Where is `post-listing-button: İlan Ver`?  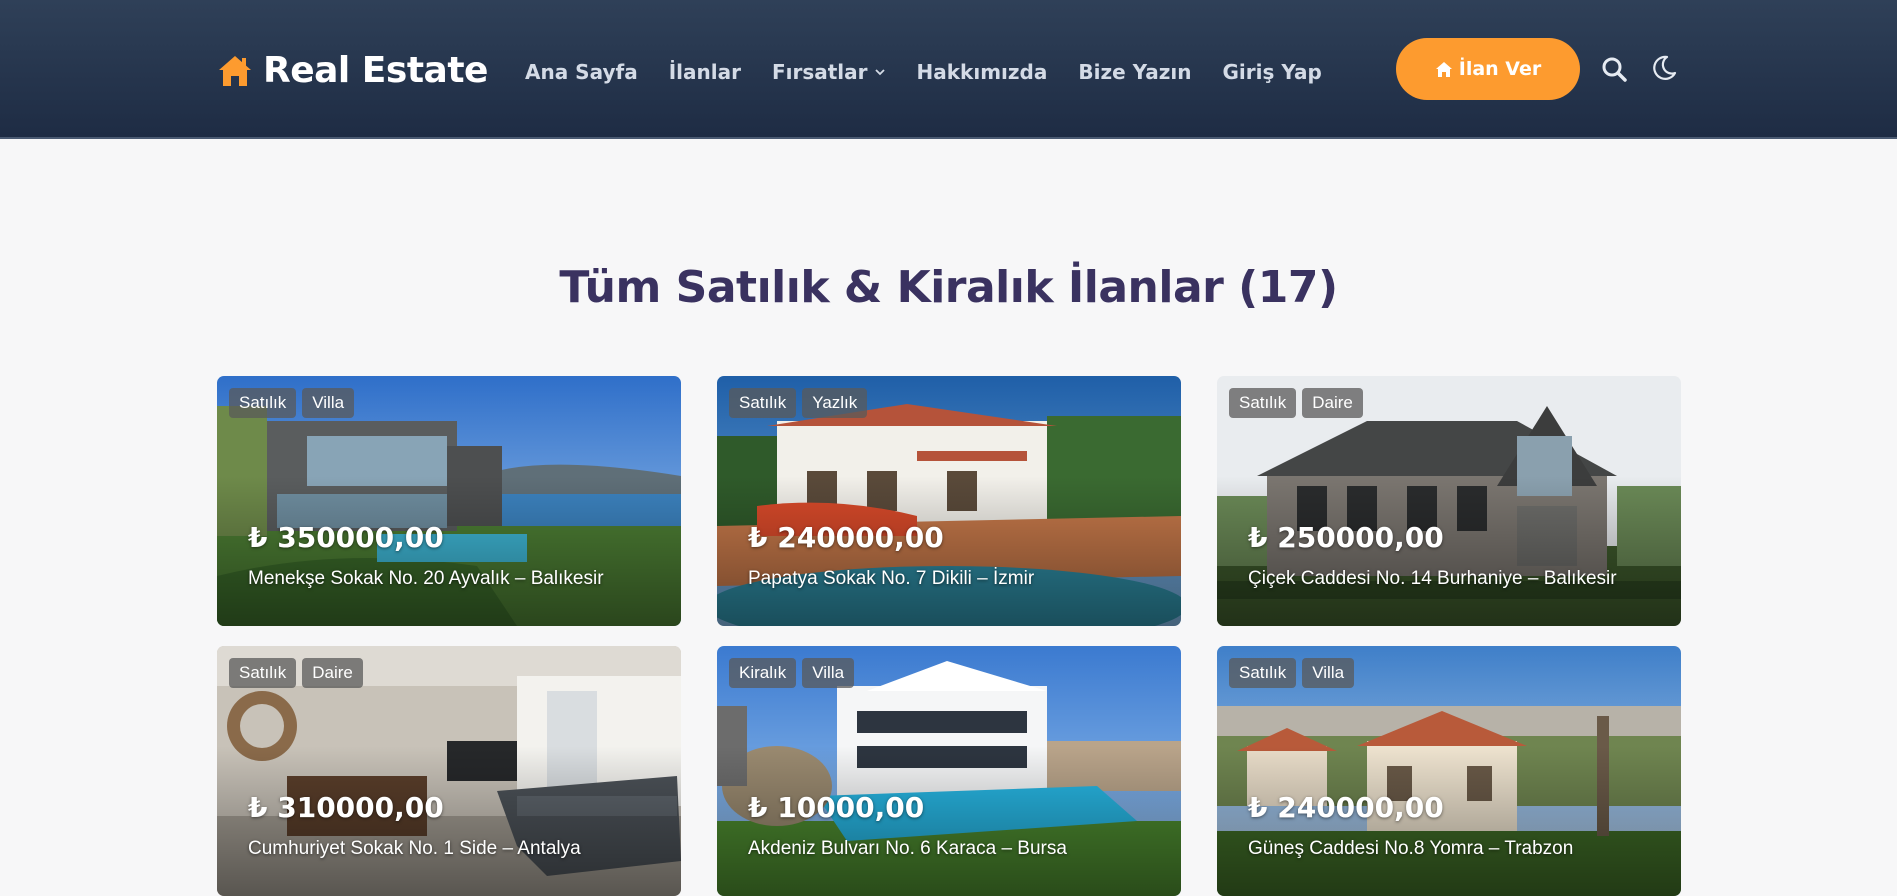
post-listing-button: İlan Ver is located at coordinates (1488, 69).